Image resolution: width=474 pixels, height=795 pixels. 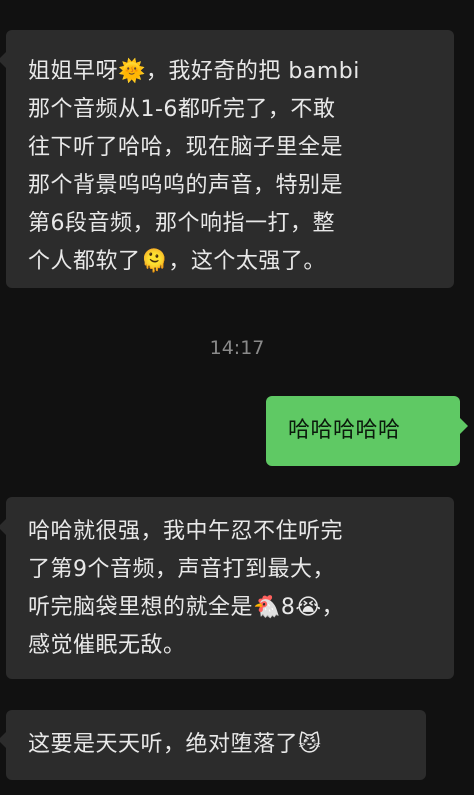 What do you see at coordinates (237, 348) in the screenshot?
I see `message-timestamp: 14:17` at bounding box center [237, 348].